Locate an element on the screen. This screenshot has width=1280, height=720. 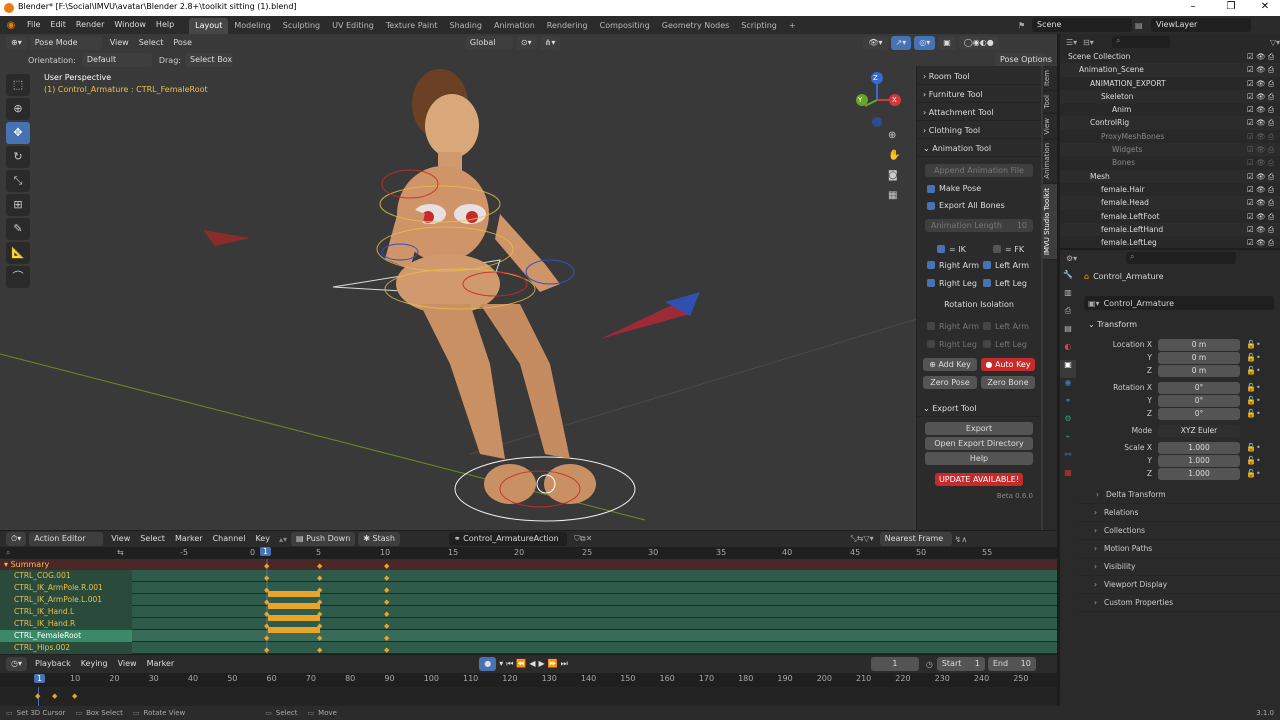
animation-length-field: Animation Length 10 is located at coordinates (979, 225).